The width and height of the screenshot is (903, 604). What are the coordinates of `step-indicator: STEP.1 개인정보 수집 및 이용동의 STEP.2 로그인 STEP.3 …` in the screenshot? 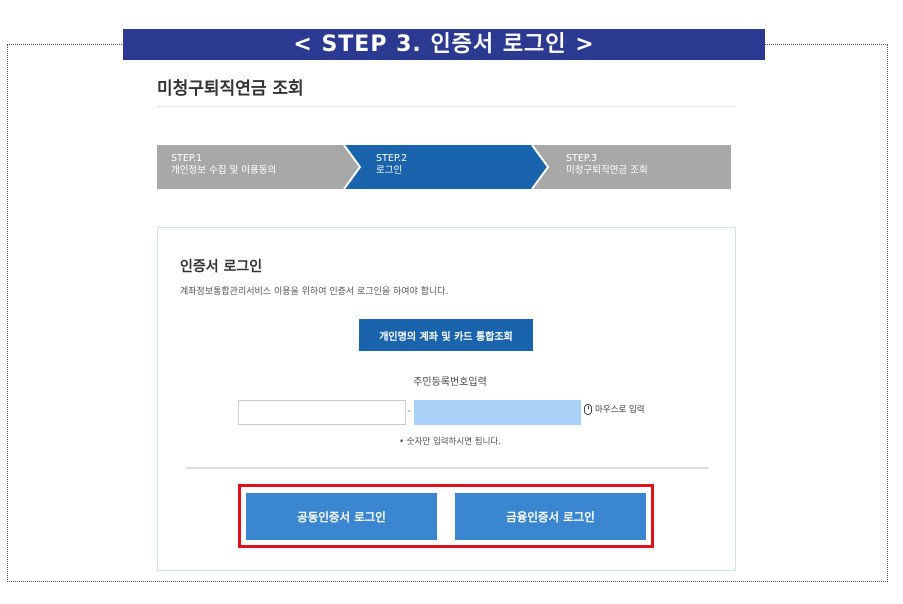 It's located at (444, 167).